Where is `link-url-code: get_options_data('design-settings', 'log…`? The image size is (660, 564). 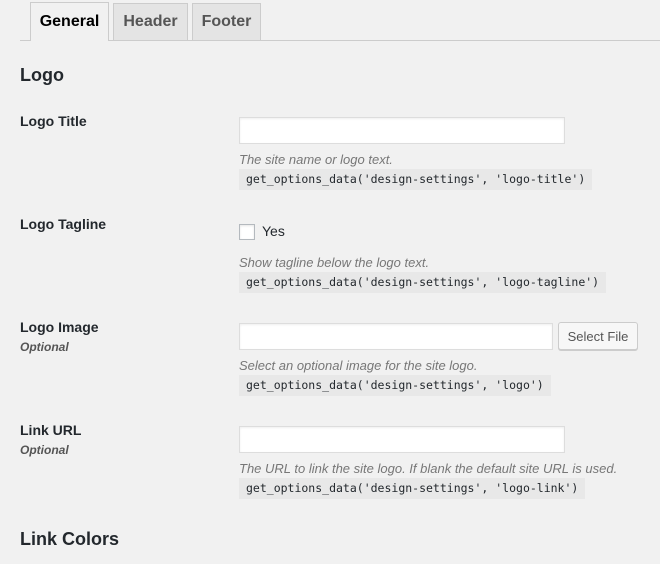
link-url-code: get_options_data('design-settings', 'log… is located at coordinates (412, 488).